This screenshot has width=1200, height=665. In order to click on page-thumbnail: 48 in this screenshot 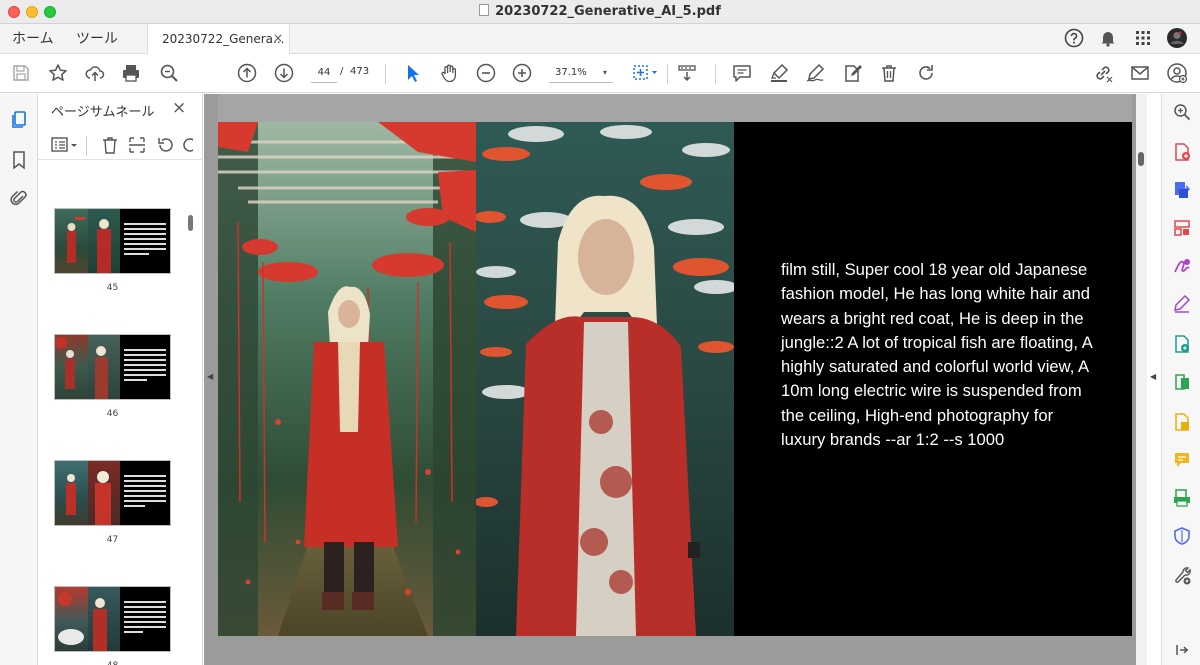, I will do `click(112, 625)`.